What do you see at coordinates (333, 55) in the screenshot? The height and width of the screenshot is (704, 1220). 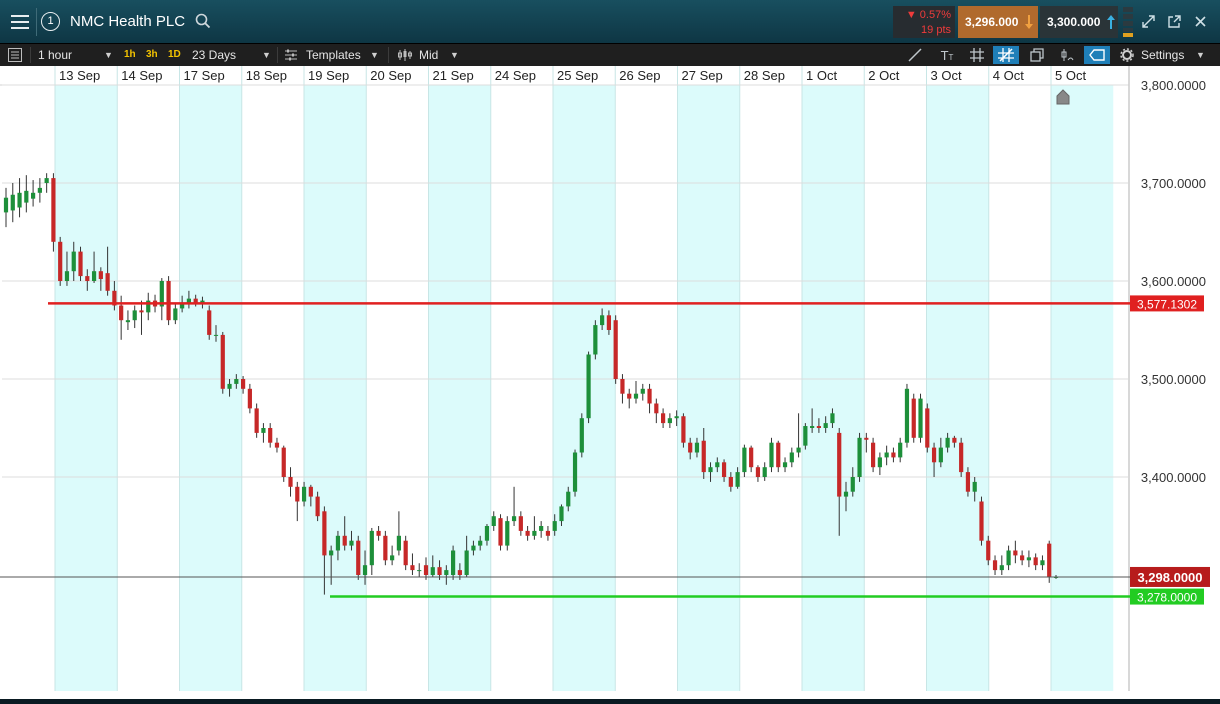 I see `templates-button: Templates` at bounding box center [333, 55].